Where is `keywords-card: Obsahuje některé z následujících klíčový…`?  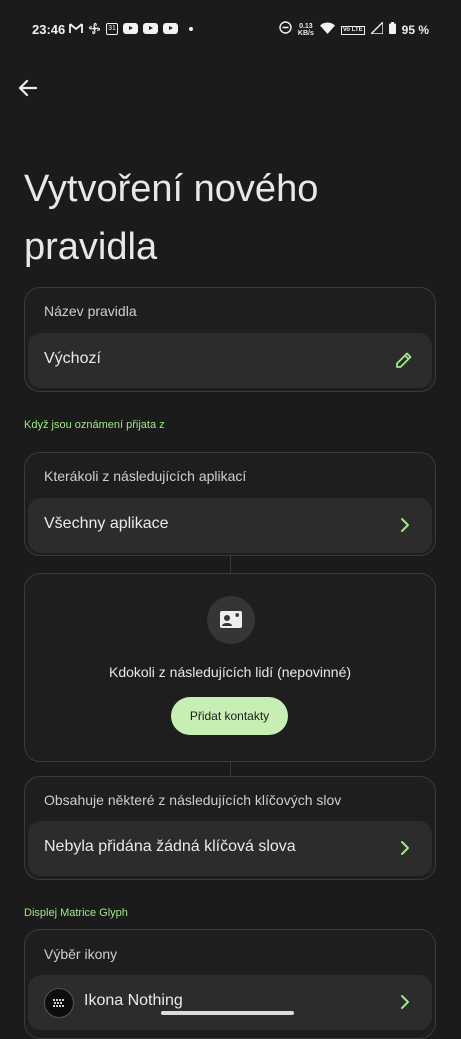
keywords-card: Obsahuje některé z následujících klíčový… is located at coordinates (230, 828).